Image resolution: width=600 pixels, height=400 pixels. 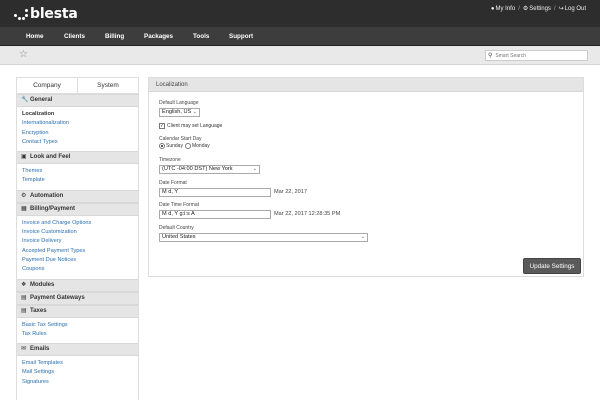 I want to click on sidebar-item-invoice-customization: Invoice Customization, so click(x=80, y=232).